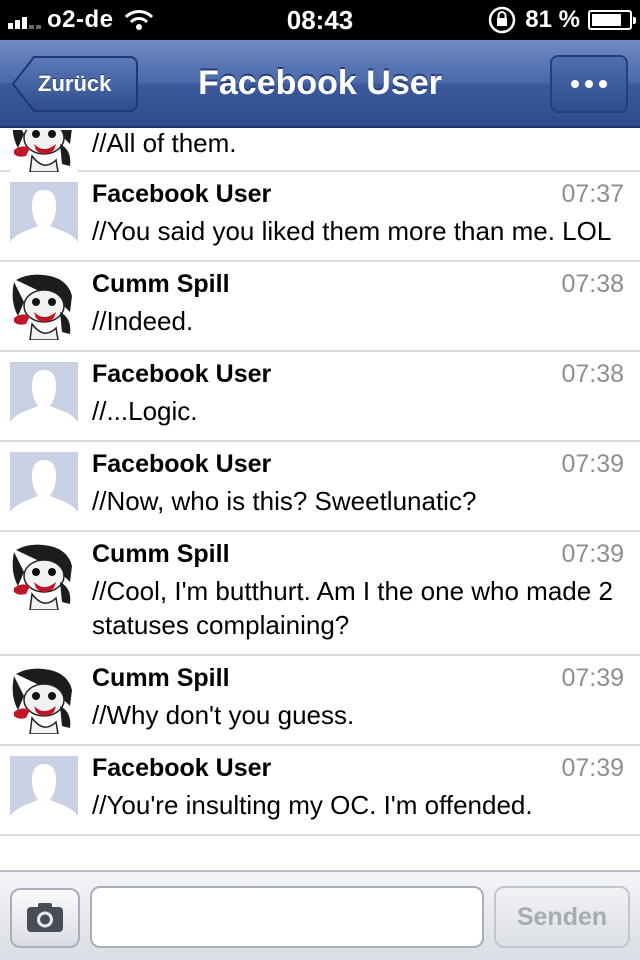 The width and height of the screenshot is (640, 960). I want to click on message-input, so click(287, 917).